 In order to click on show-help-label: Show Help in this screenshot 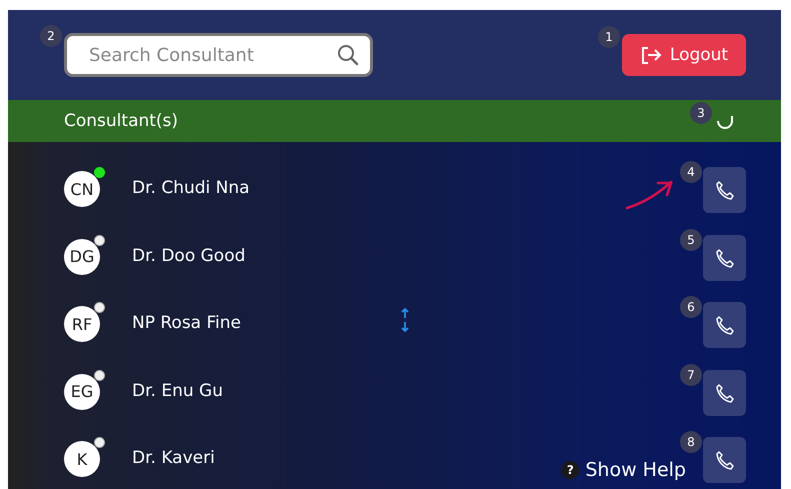, I will do `click(635, 470)`.